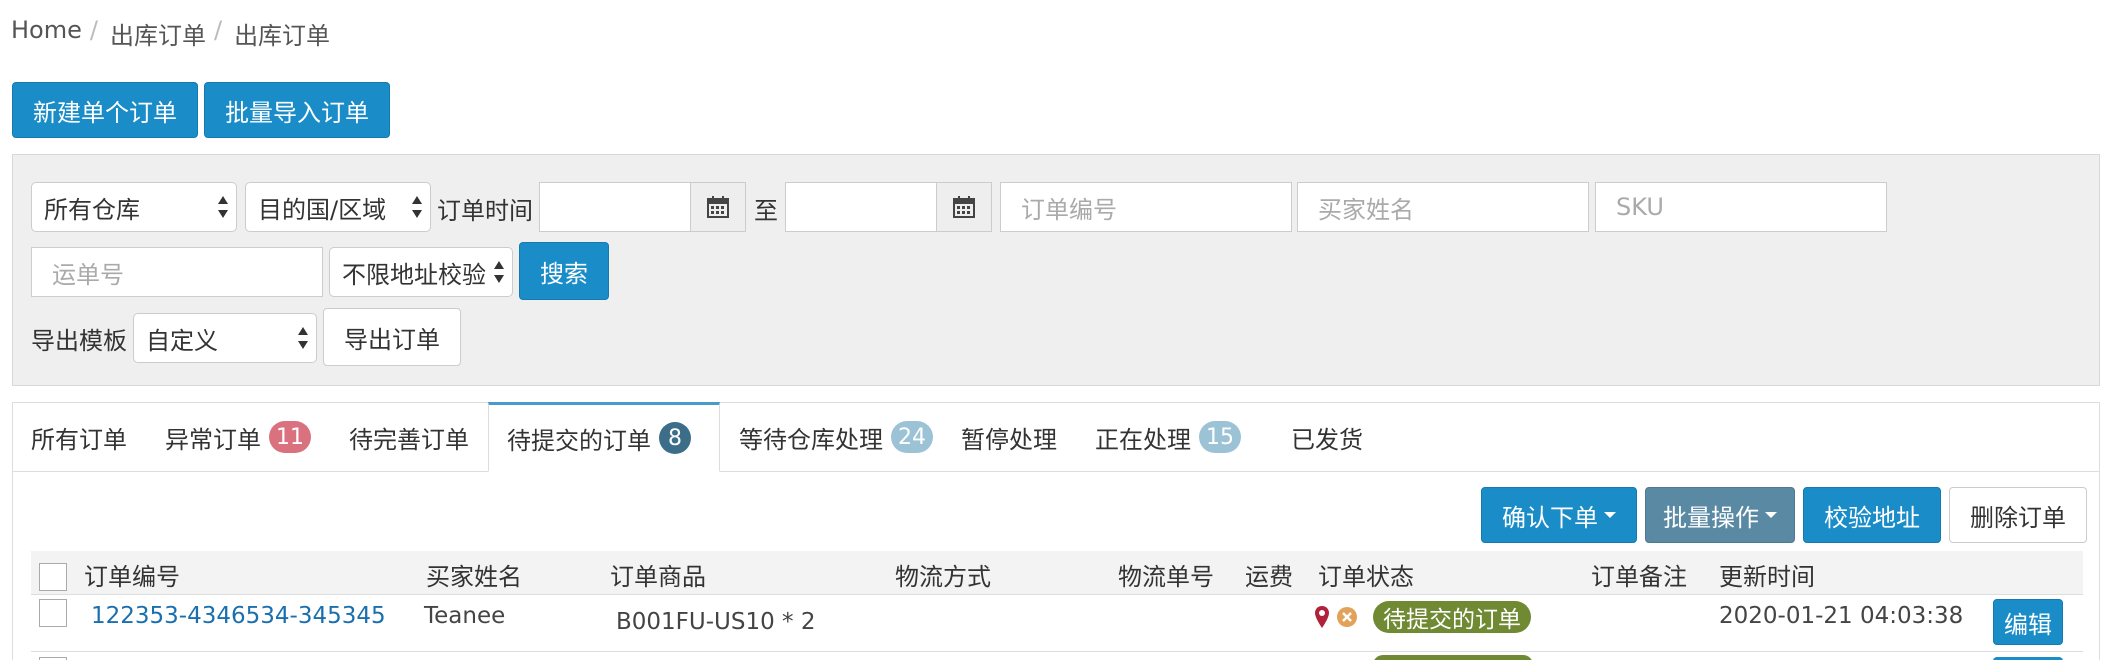 This screenshot has height=660, width=2128. I want to click on tab-paused: 暂停处理, so click(1009, 437).